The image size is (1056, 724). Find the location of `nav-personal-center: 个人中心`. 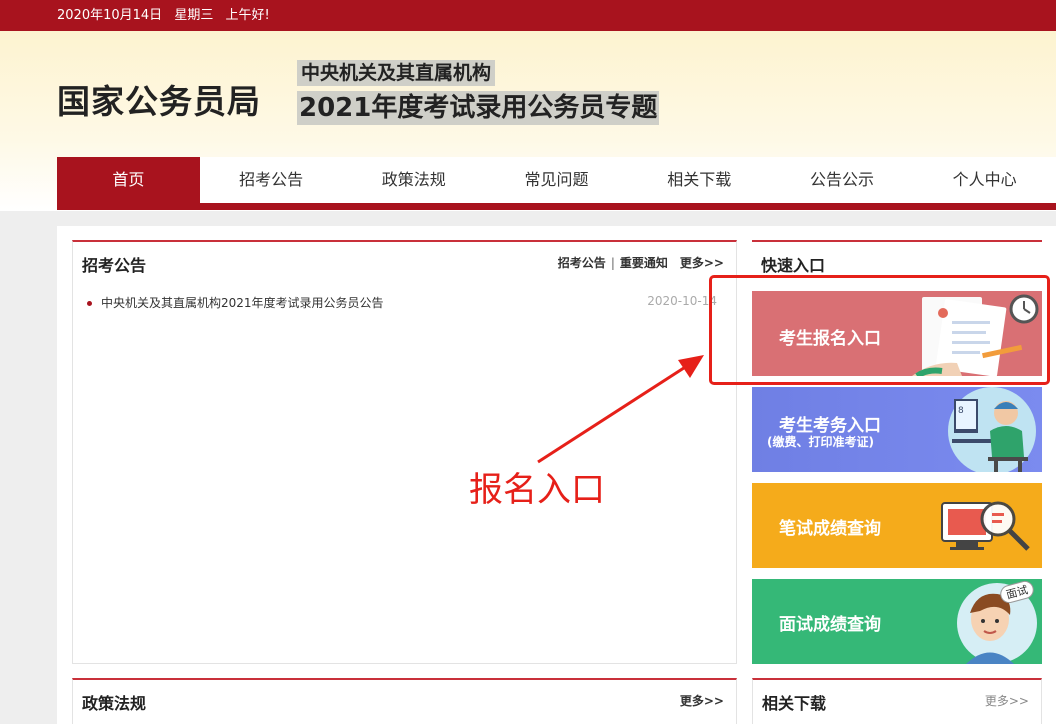

nav-personal-center: 个人中心 is located at coordinates (984, 180).